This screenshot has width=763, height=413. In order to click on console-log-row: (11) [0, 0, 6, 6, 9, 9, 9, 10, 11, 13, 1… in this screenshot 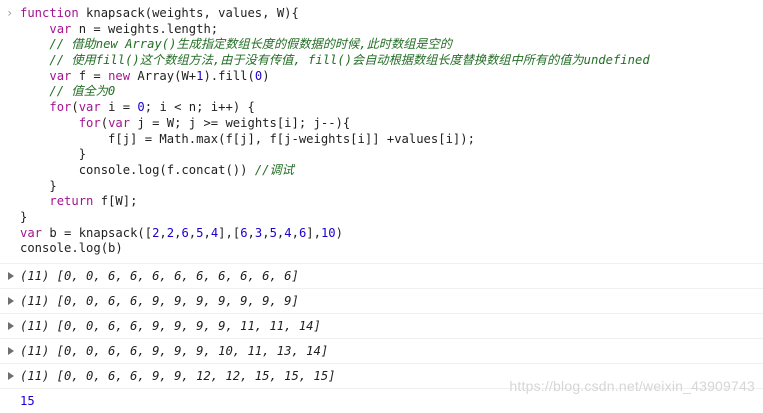, I will do `click(381, 351)`.